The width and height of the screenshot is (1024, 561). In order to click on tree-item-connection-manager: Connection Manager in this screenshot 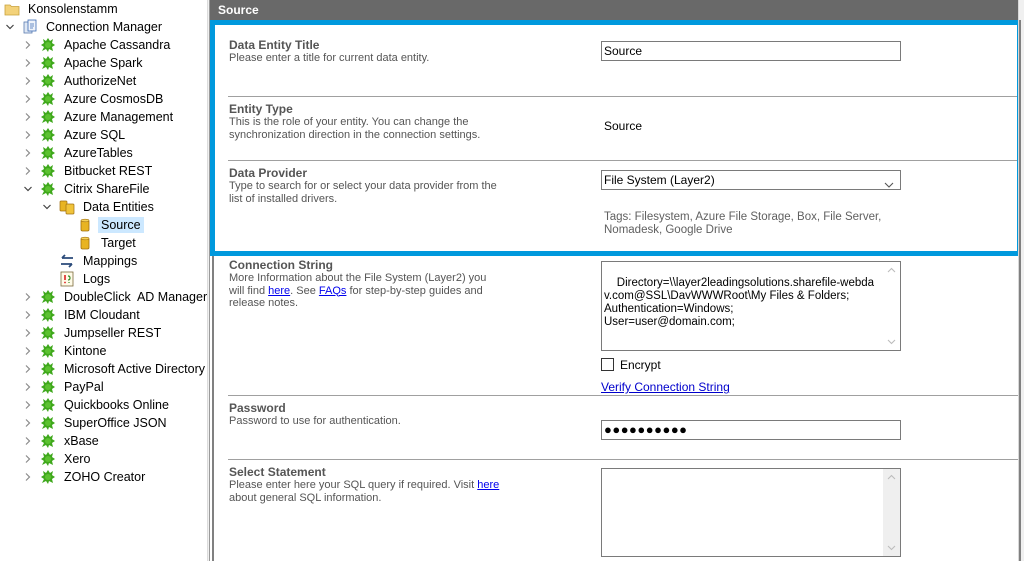, I will do `click(84, 27)`.